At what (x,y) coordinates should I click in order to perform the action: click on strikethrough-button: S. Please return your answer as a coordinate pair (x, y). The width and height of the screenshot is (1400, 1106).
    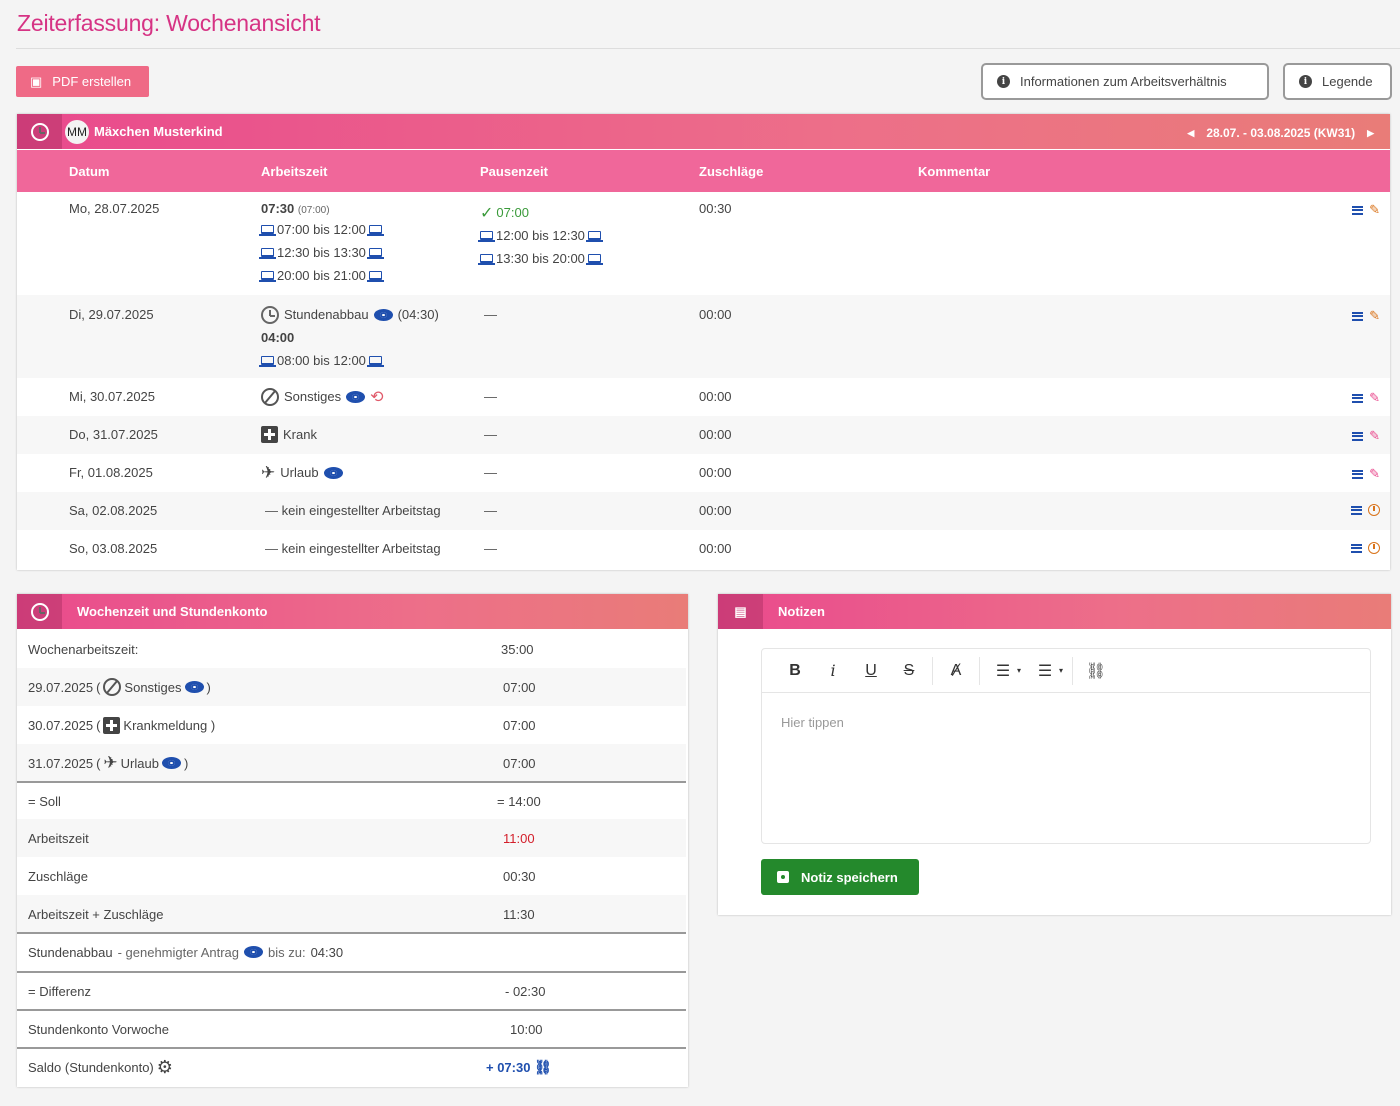
    Looking at the image, I should click on (909, 671).